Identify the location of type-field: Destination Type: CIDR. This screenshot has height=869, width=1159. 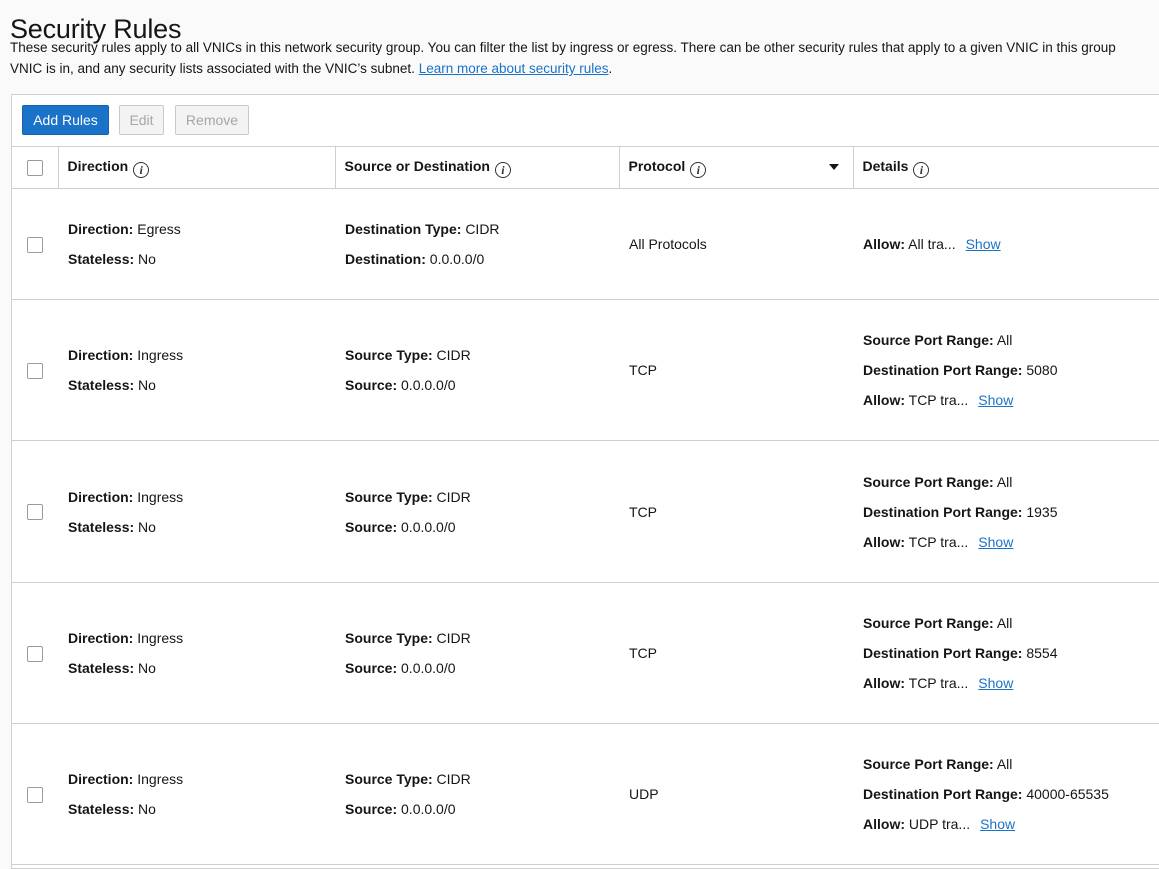
(482, 229).